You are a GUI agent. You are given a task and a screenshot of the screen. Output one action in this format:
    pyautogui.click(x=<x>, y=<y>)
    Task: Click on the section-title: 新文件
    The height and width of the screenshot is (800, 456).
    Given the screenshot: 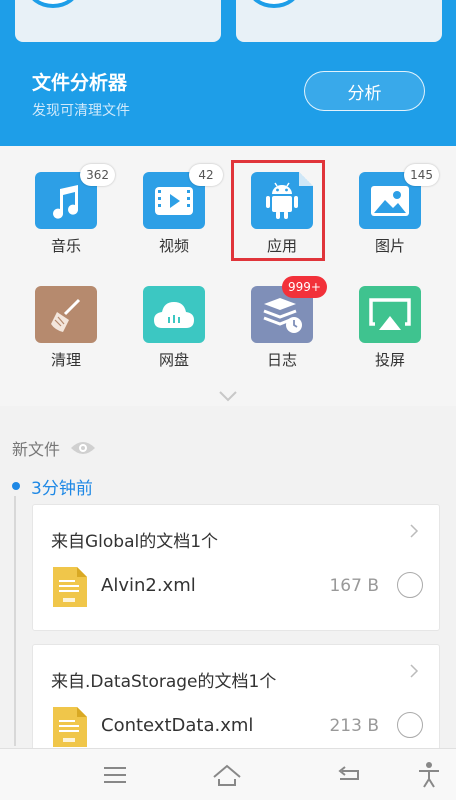 What is the action you would take?
    pyautogui.click(x=36, y=449)
    